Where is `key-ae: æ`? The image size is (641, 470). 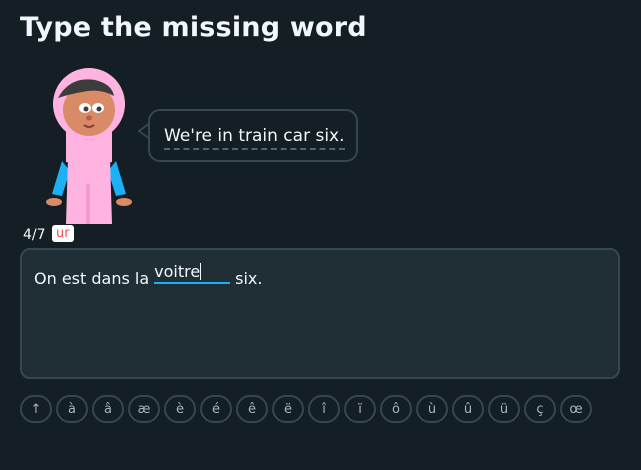 key-ae: æ is located at coordinates (144, 409).